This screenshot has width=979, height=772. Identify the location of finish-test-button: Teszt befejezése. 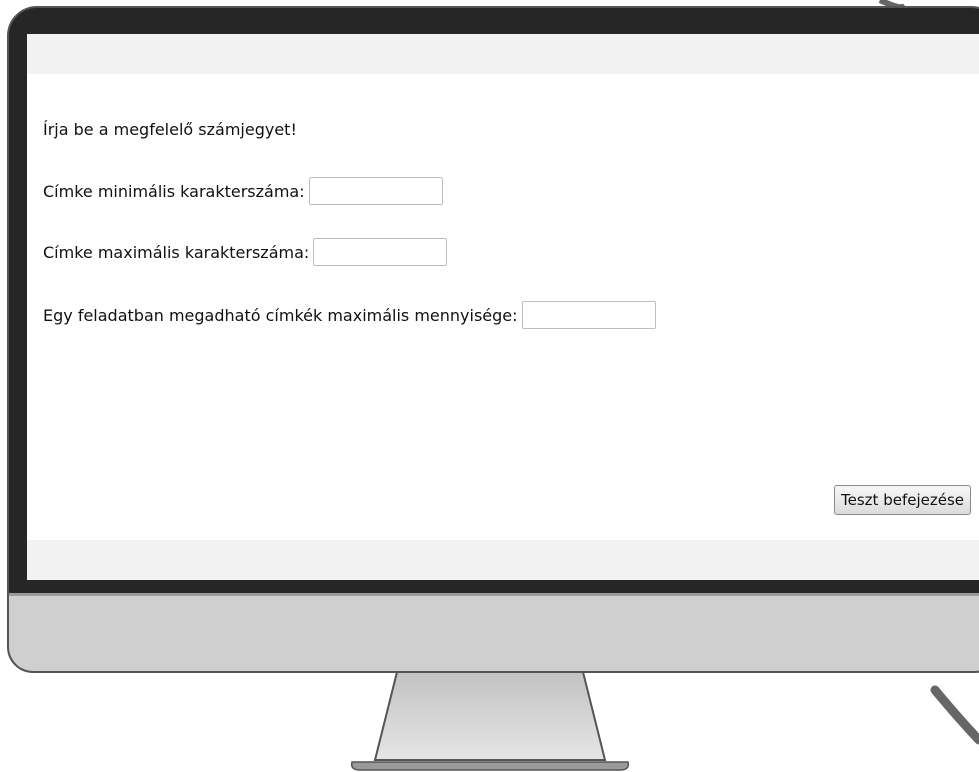
(902, 500).